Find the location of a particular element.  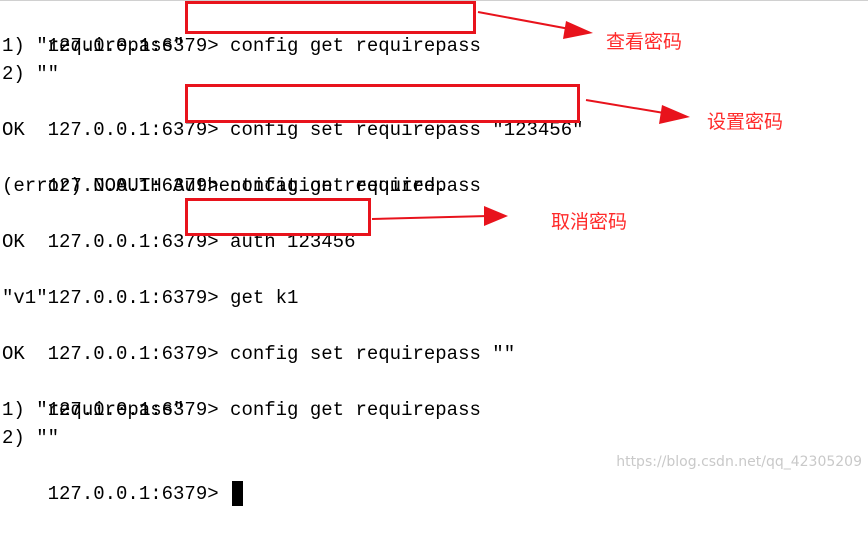

annotation-arrows is located at coordinates (530, 118).